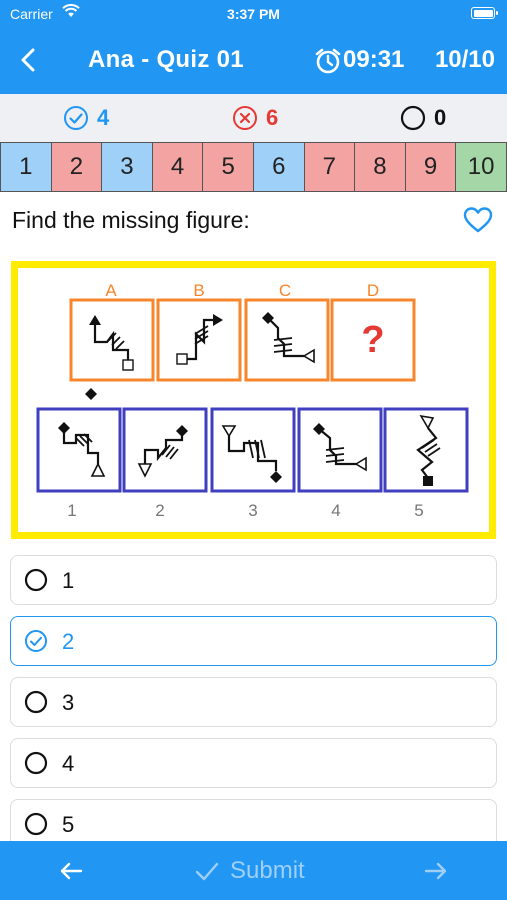  What do you see at coordinates (178, 167) in the screenshot?
I see `question-cell-4: 4` at bounding box center [178, 167].